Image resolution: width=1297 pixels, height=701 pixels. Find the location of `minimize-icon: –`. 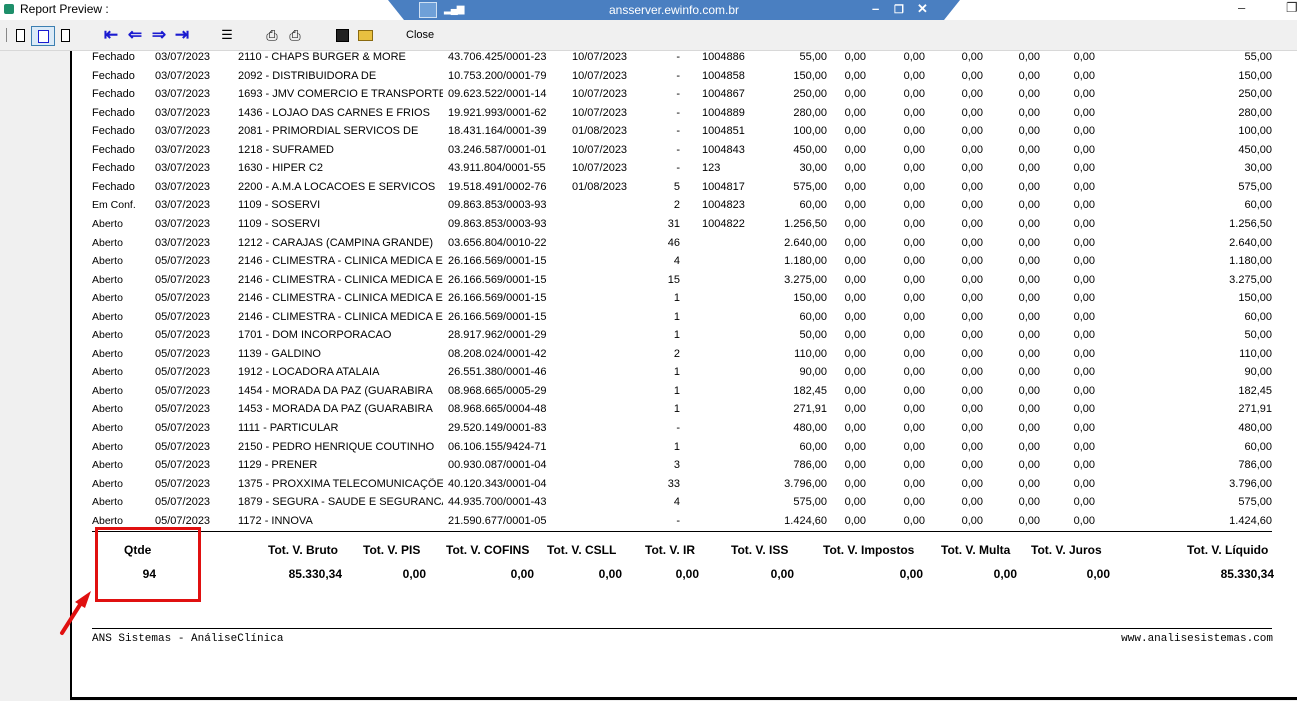

minimize-icon: – is located at coordinates (1241, 7).